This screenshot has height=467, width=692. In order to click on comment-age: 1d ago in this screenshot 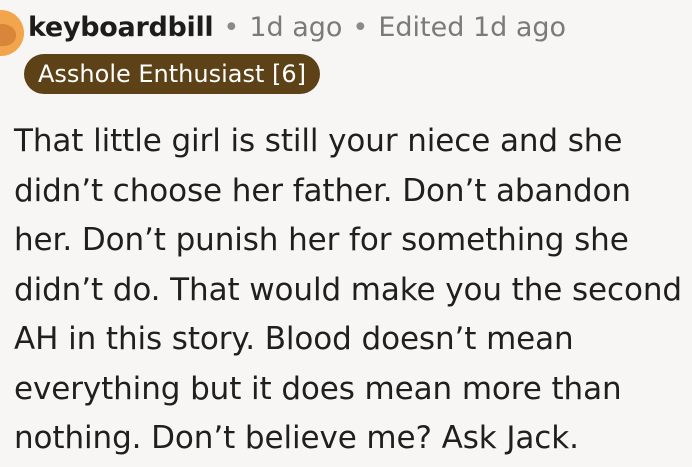, I will do `click(296, 27)`.